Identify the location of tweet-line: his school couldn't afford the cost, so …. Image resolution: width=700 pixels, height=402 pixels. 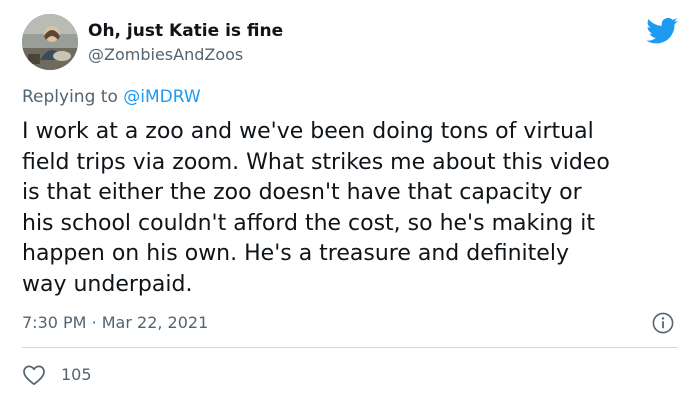
(308, 223).